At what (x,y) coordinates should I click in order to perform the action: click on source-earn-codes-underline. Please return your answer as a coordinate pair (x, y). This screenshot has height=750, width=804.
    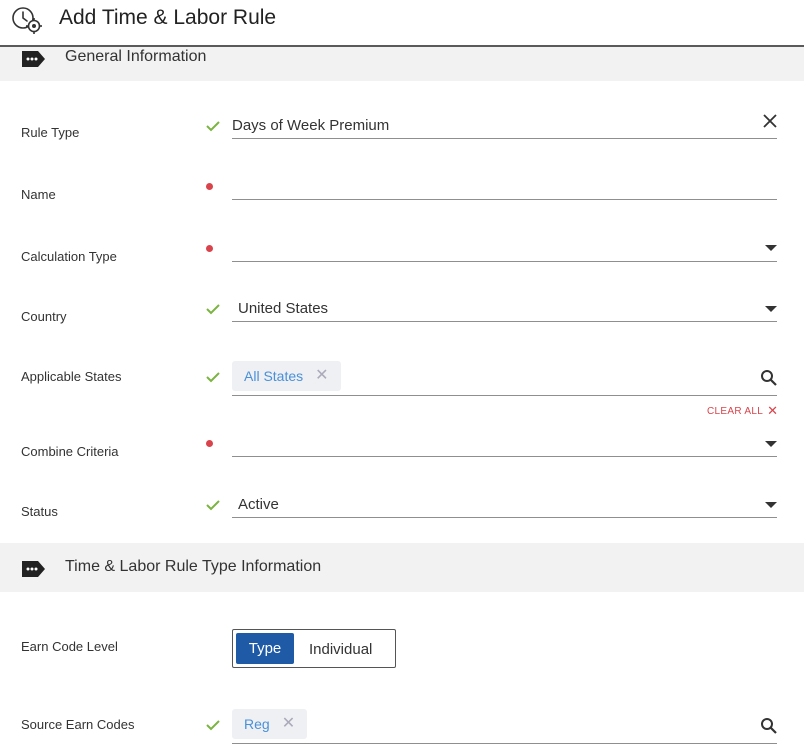
    Looking at the image, I should click on (504, 743).